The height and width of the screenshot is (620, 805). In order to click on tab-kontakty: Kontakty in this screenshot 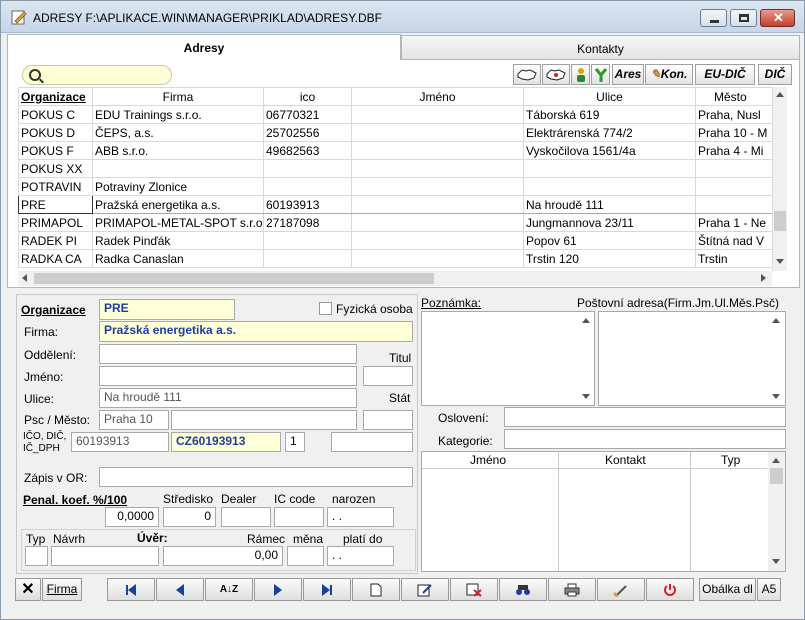, I will do `click(600, 47)`.